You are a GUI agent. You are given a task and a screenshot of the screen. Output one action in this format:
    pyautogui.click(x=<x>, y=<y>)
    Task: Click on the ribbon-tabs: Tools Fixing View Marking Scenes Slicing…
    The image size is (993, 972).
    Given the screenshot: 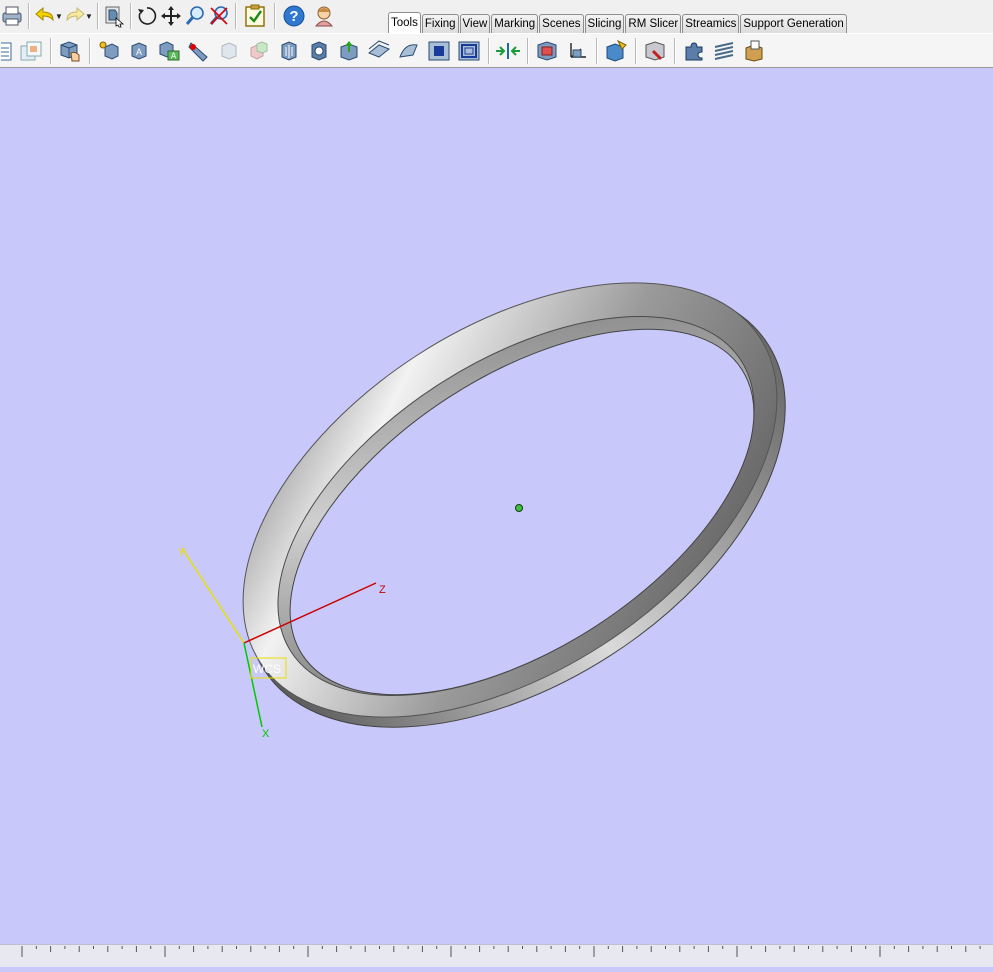 What is the action you would take?
    pyautogui.click(x=618, y=22)
    